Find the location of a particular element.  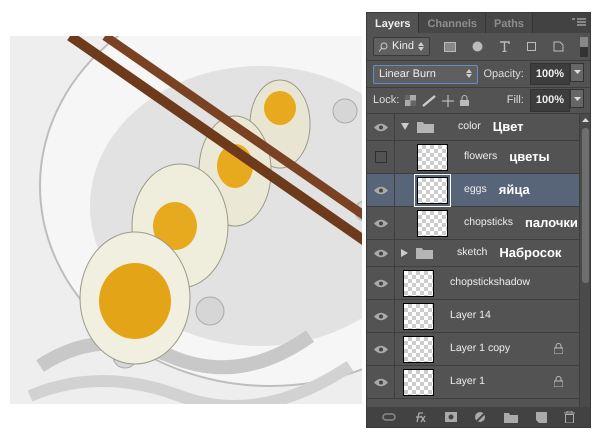

lock-transparency-icon is located at coordinates (410, 100).